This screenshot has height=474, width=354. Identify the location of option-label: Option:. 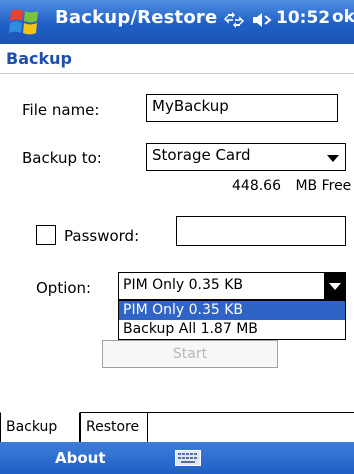
(64, 288).